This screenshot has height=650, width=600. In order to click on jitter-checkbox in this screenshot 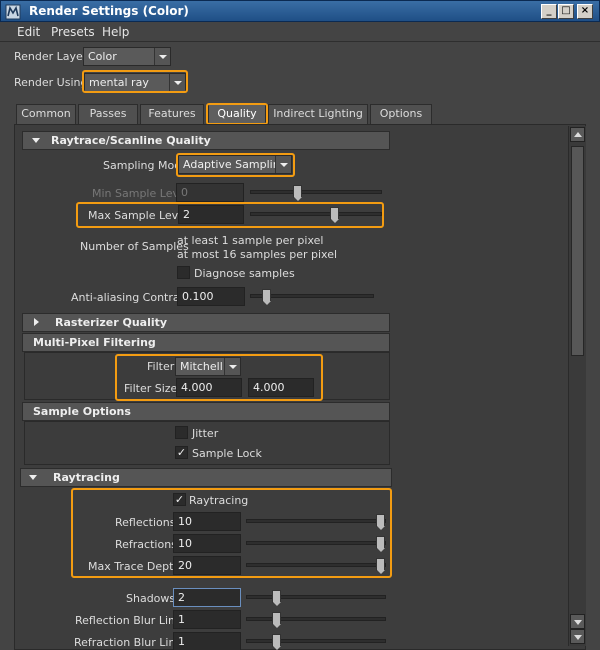, I will do `click(181, 432)`.